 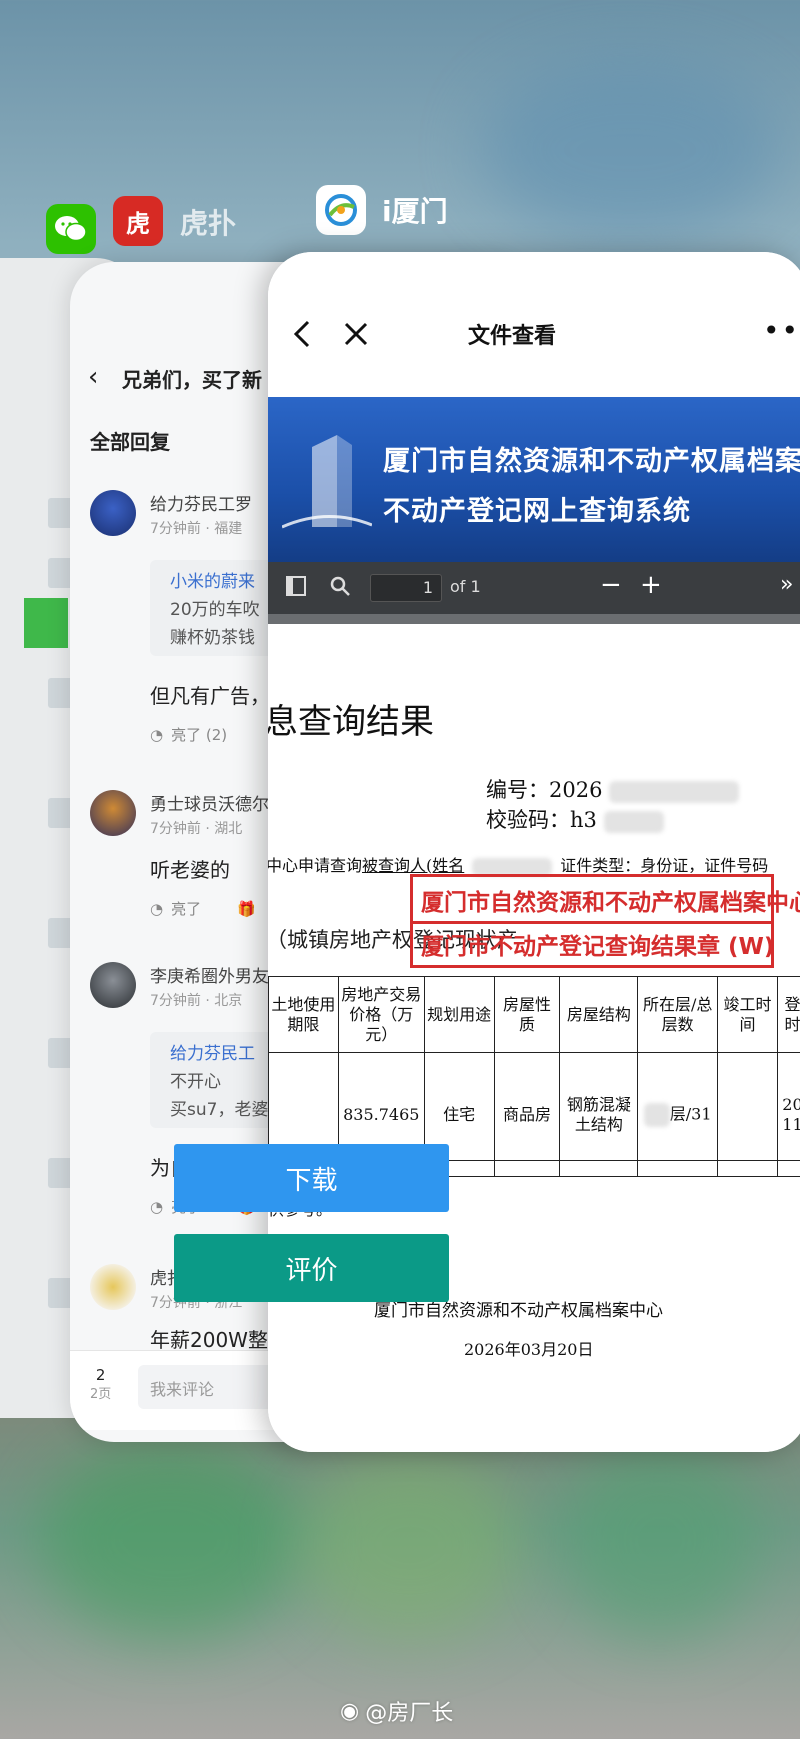 I want to click on doc-number-label: 编号：2026, so click(x=544, y=790).